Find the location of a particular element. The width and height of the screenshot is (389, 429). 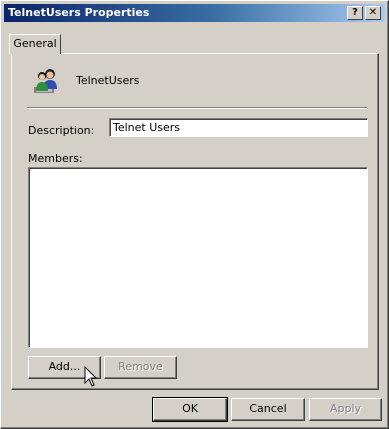

remove-button: Remove is located at coordinates (140, 367).